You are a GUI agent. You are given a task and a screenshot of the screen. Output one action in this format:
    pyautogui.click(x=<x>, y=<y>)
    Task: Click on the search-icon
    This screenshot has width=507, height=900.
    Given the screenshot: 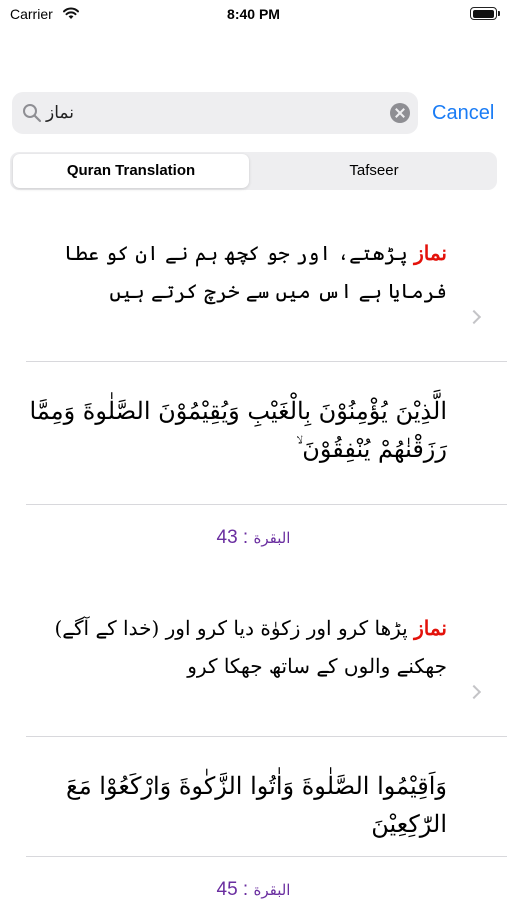 What is the action you would take?
    pyautogui.click(x=32, y=115)
    